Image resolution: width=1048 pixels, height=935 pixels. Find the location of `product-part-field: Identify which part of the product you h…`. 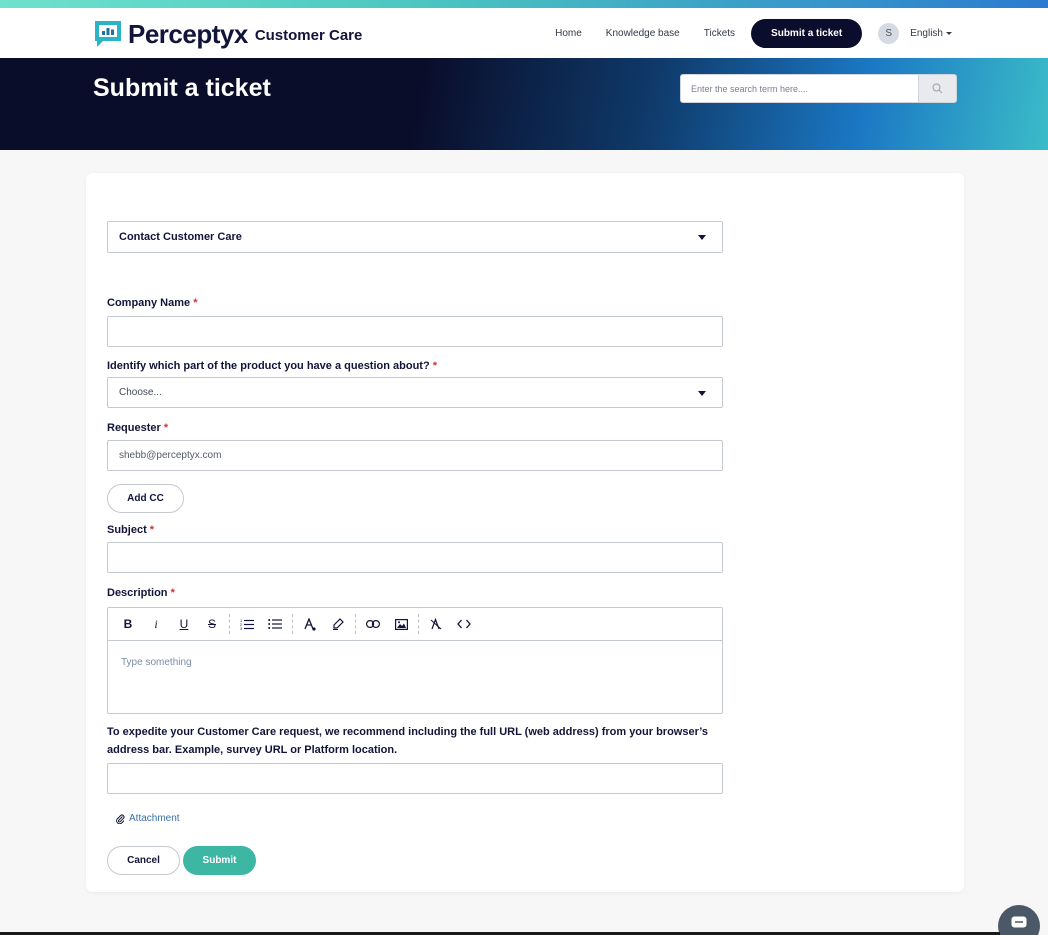

product-part-field: Identify which part of the product you h… is located at coordinates (415, 384).